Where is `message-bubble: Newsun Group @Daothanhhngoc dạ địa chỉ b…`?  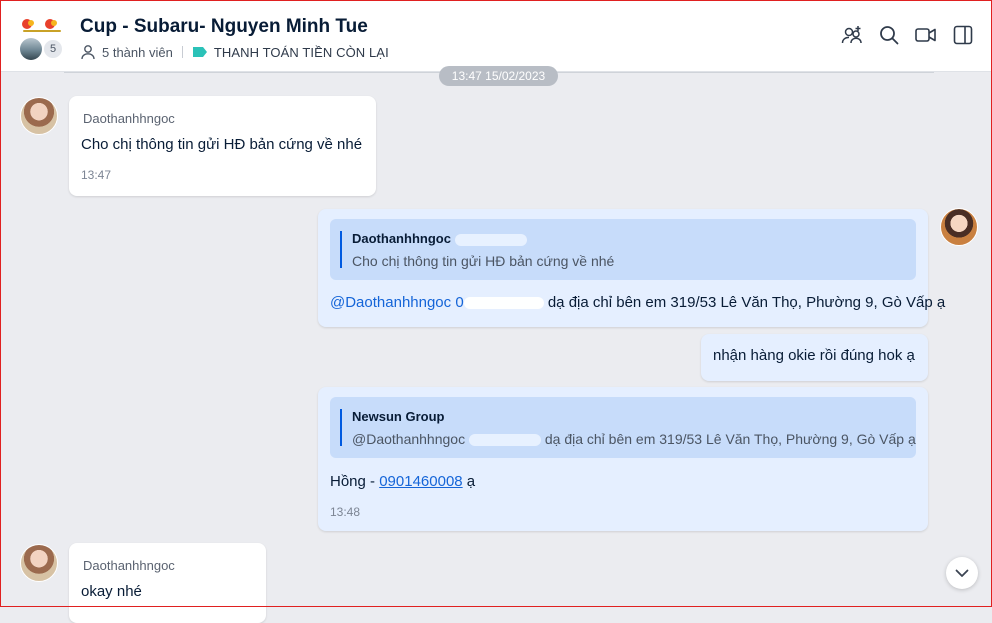
message-bubble: Newsun Group @Daothanhhngoc dạ địa chỉ b… is located at coordinates (623, 459).